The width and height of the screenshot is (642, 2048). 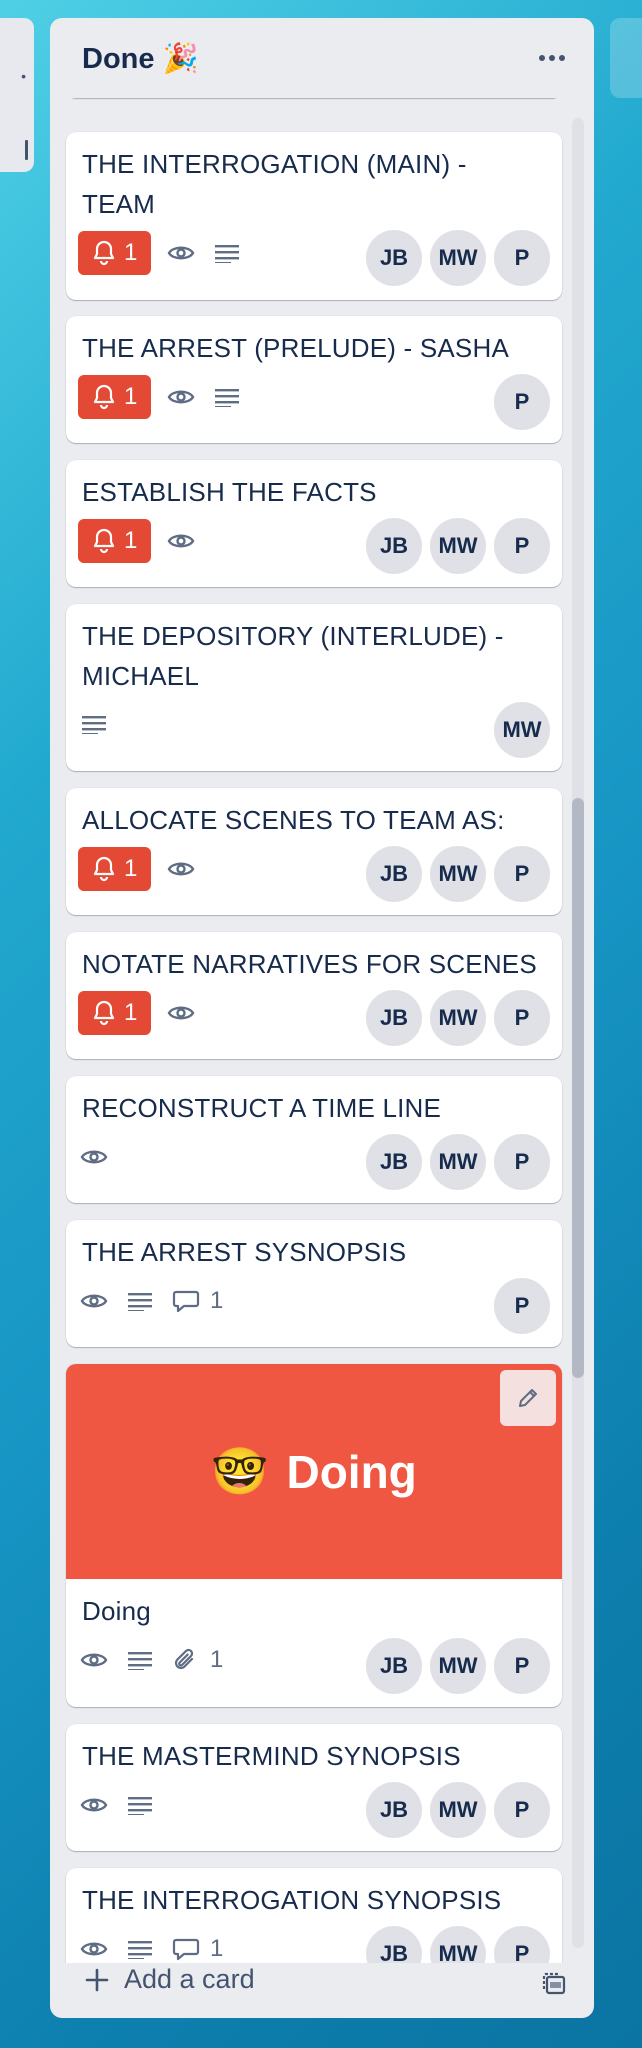 I want to click on add-card-button: Add a card, so click(x=169, y=1979).